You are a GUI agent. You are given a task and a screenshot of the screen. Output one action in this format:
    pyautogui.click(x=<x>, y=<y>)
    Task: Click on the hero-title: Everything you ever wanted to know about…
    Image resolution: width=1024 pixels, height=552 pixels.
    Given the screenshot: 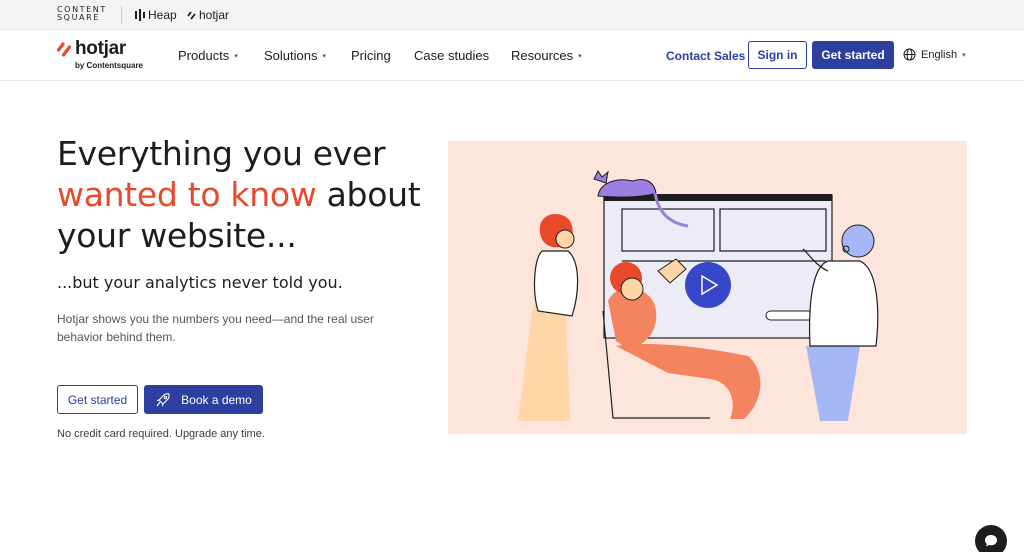 What is the action you would take?
    pyautogui.click(x=239, y=194)
    